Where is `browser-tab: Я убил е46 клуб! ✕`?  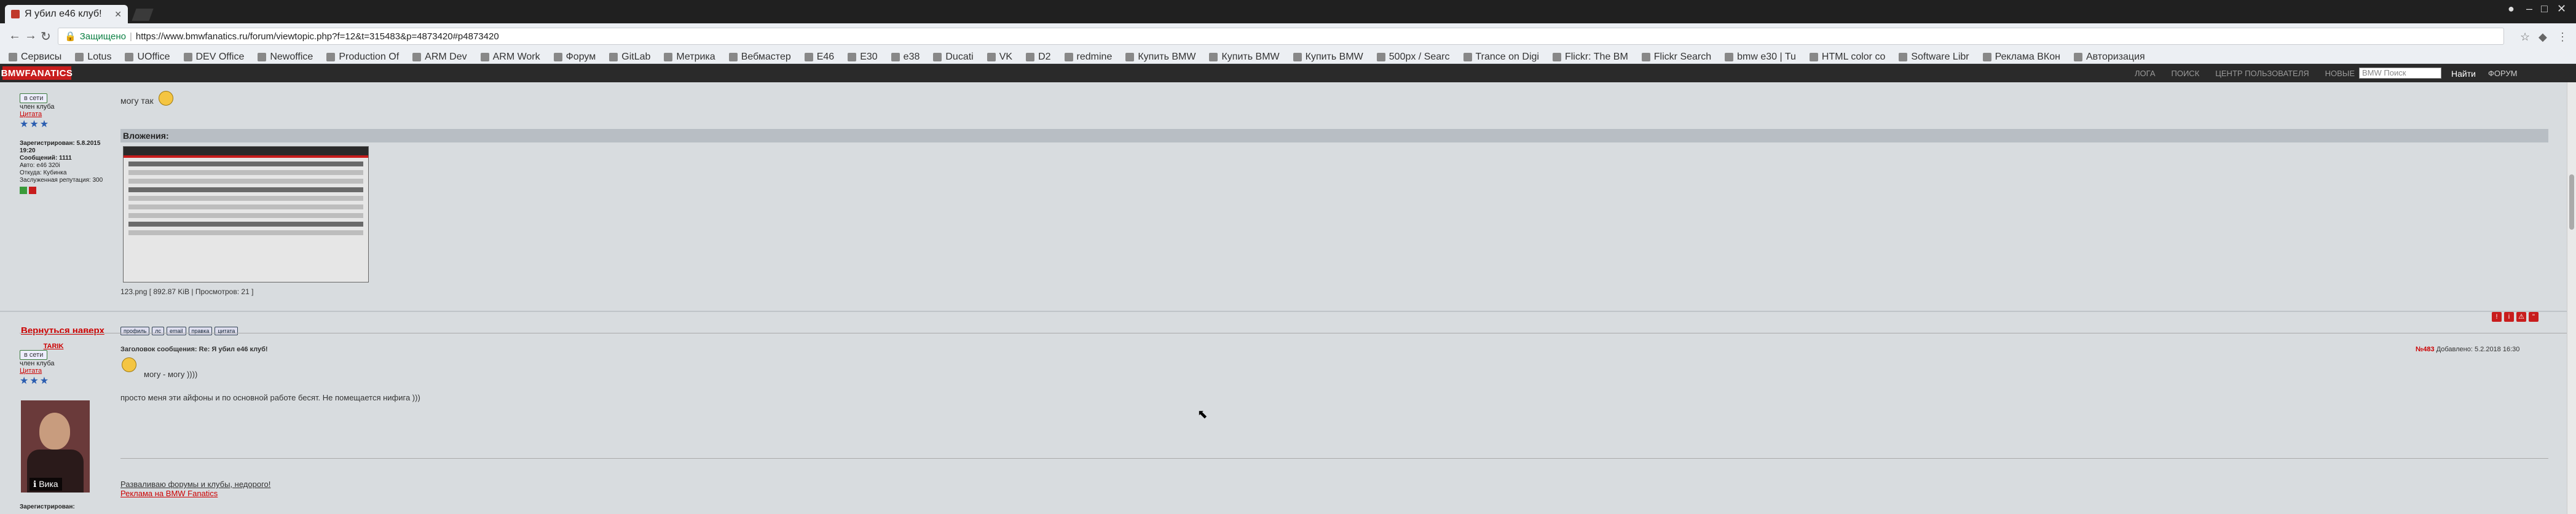
browser-tab: Я убил е46 клуб! ✕ is located at coordinates (67, 14).